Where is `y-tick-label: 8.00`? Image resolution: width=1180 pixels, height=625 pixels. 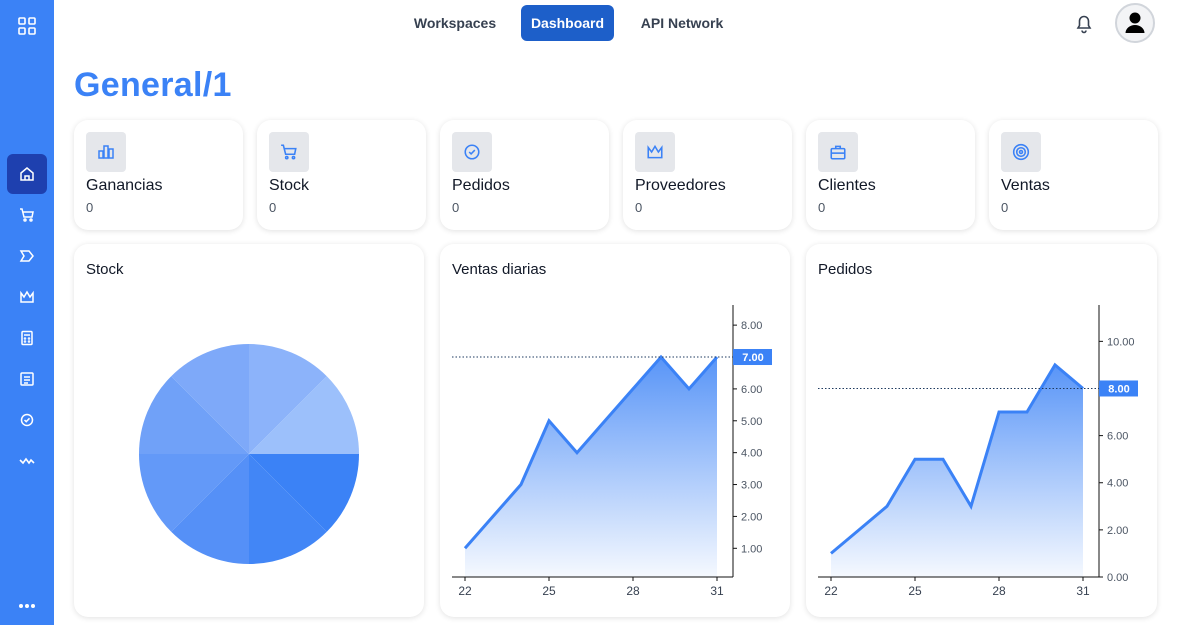
y-tick-label: 8.00 is located at coordinates (751, 326).